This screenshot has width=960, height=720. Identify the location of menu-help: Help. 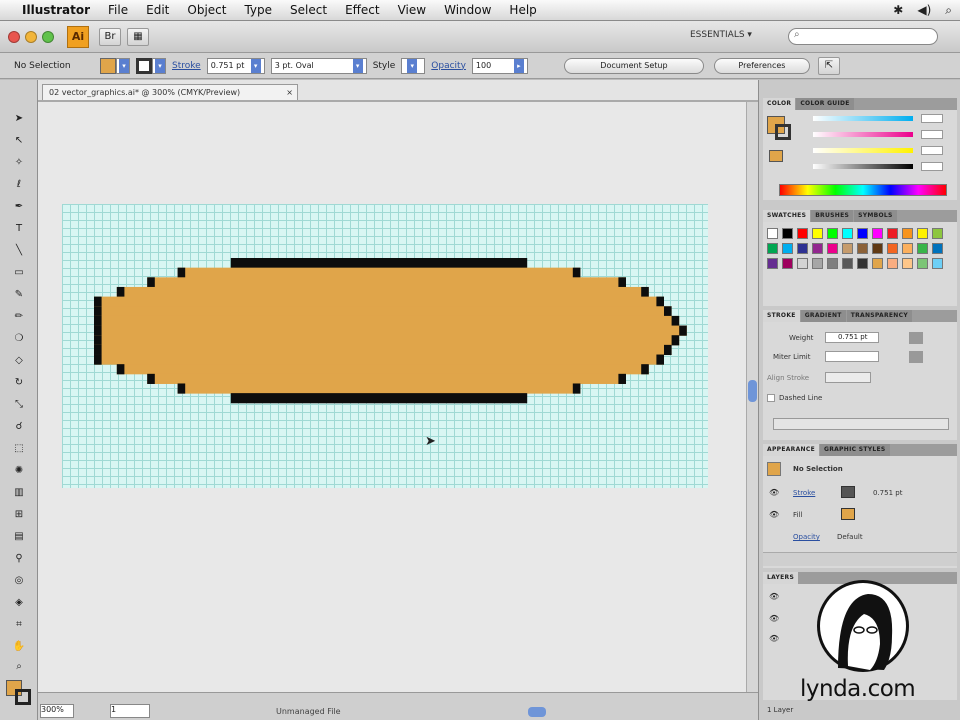
(522, 10).